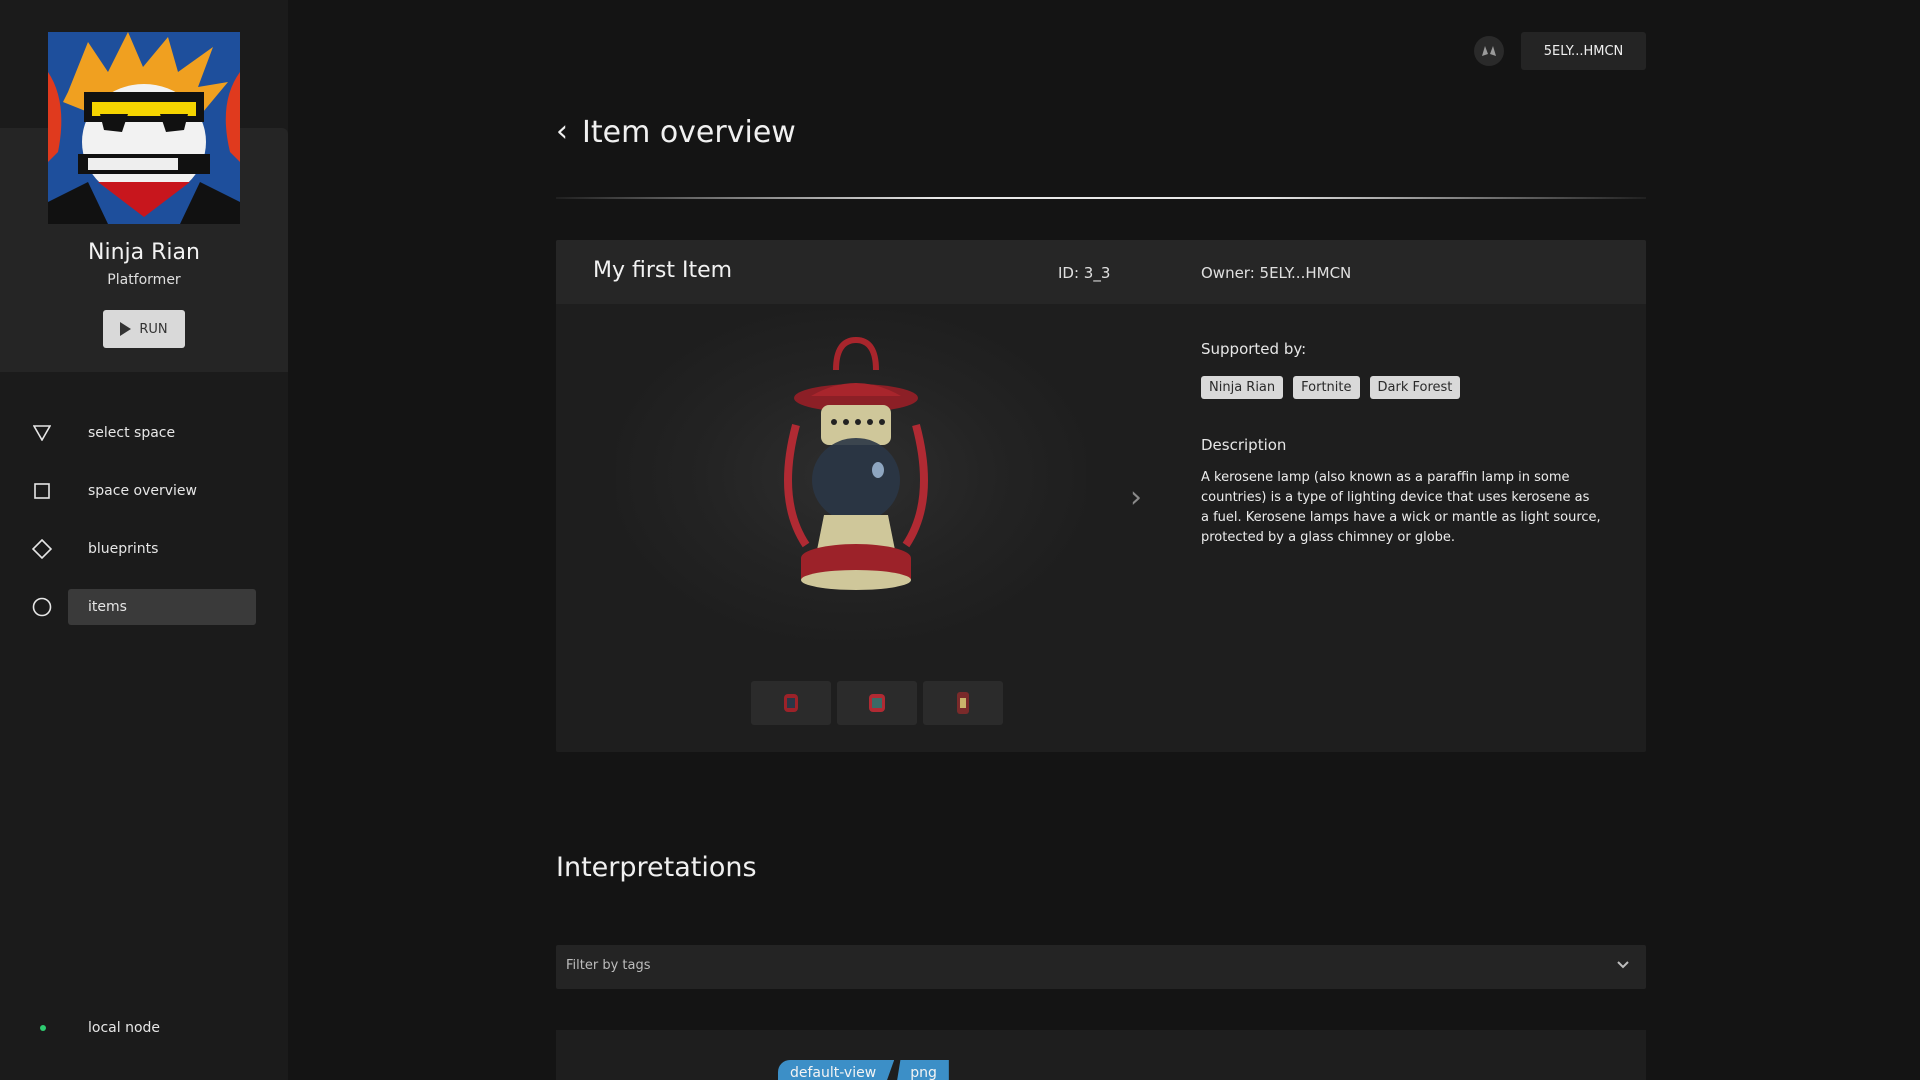 The width and height of the screenshot is (1920, 1080). Describe the element at coordinates (1136, 497) in the screenshot. I see `next-image-arrow-icon: ›` at that location.